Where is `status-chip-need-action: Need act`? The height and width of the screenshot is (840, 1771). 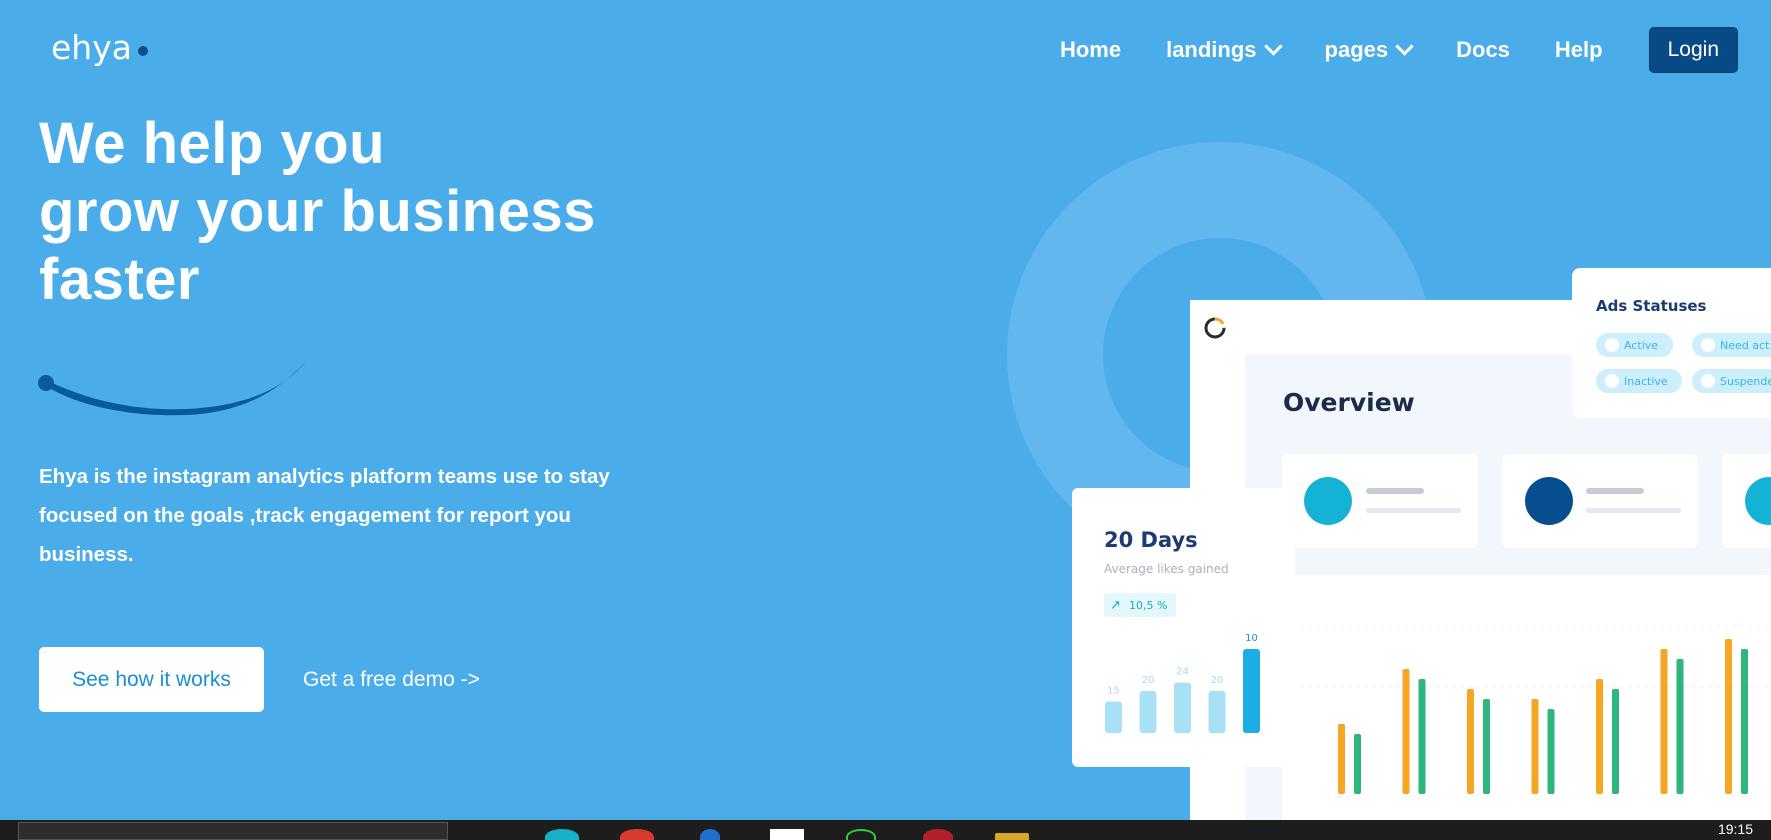 status-chip-need-action: Need act is located at coordinates (1731, 345).